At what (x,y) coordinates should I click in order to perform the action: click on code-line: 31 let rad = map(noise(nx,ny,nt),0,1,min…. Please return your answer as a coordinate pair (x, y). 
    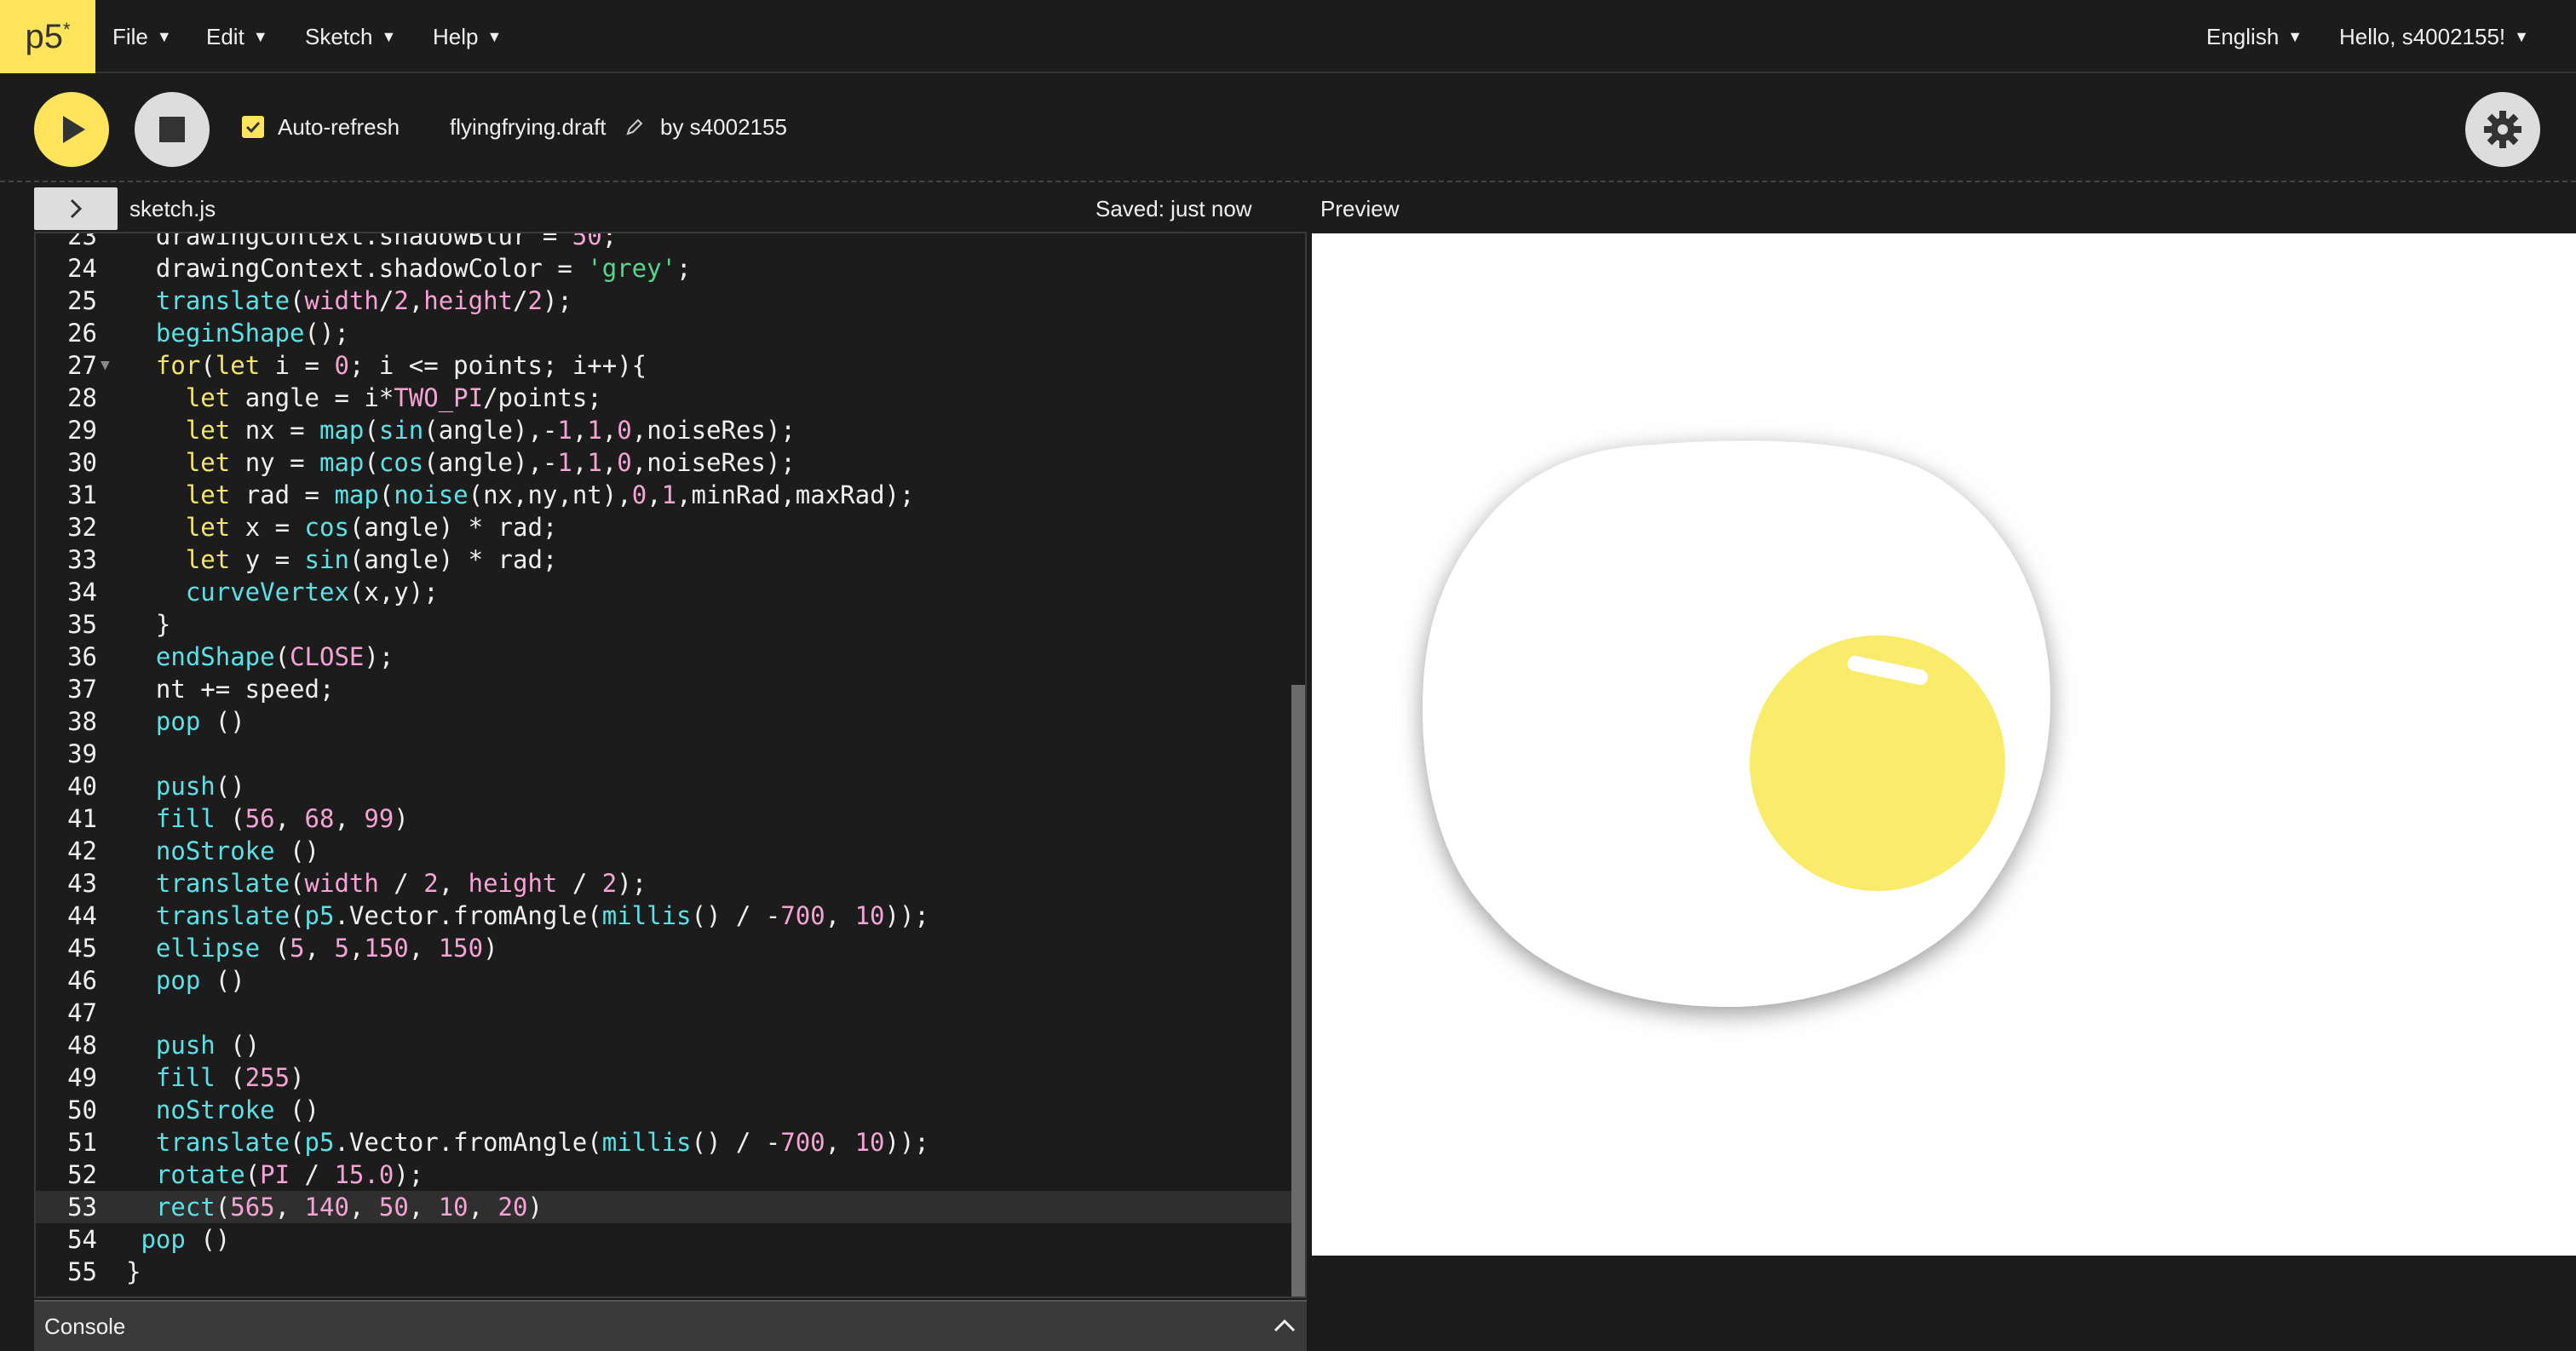
    Looking at the image, I should click on (671, 495).